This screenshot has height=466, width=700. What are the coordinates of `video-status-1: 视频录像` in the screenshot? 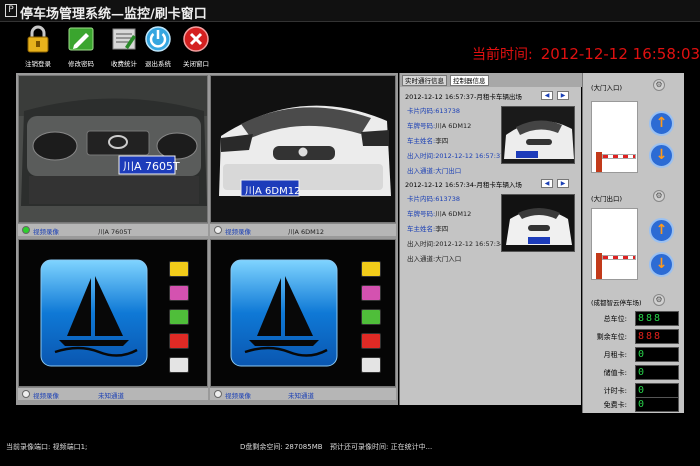 It's located at (46, 232).